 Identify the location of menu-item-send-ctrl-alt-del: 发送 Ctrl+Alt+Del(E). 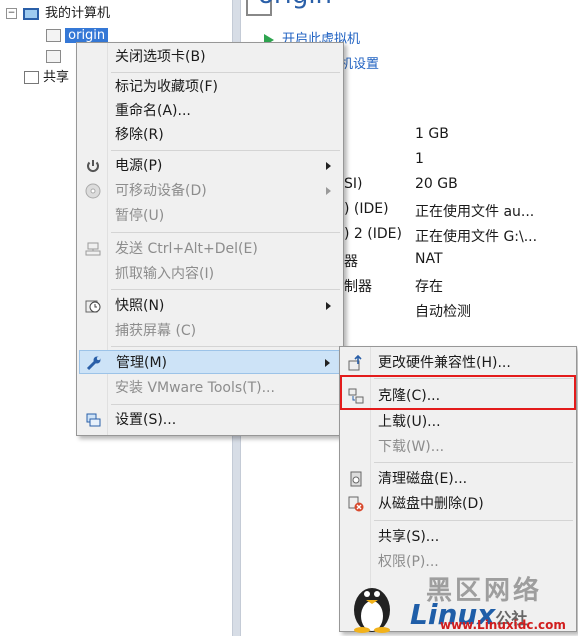
(210, 249).